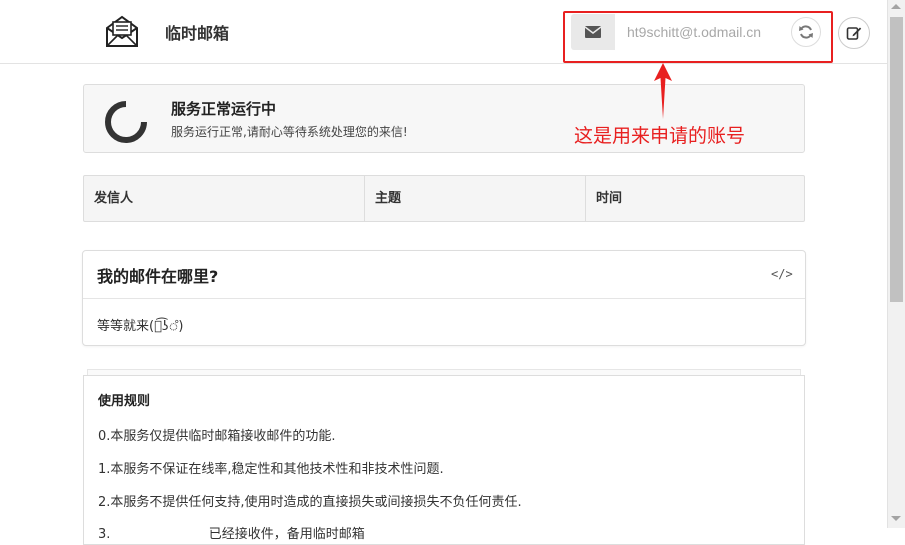  I want to click on column-header-from: 发信人, so click(224, 198).